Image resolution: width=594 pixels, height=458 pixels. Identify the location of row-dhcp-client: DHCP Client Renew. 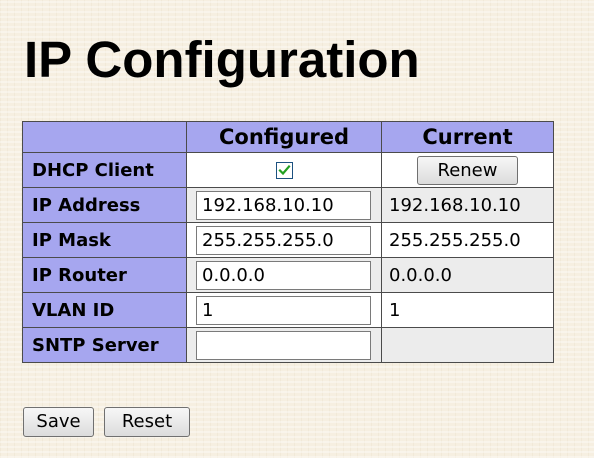
(288, 170).